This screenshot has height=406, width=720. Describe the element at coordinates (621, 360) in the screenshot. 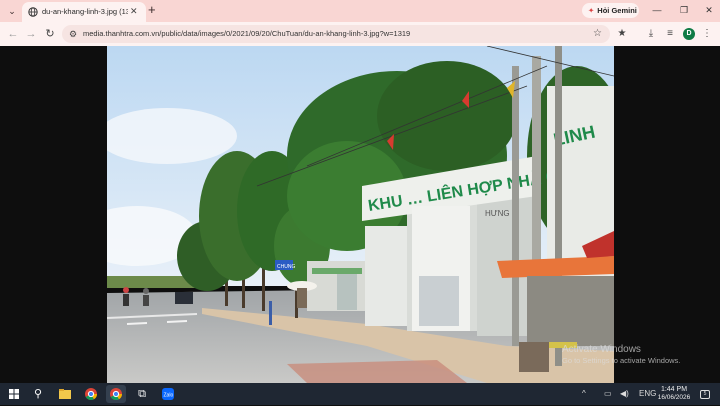

I see `activate-windows-subtitle: Go to Settings to activate Windows.` at that location.